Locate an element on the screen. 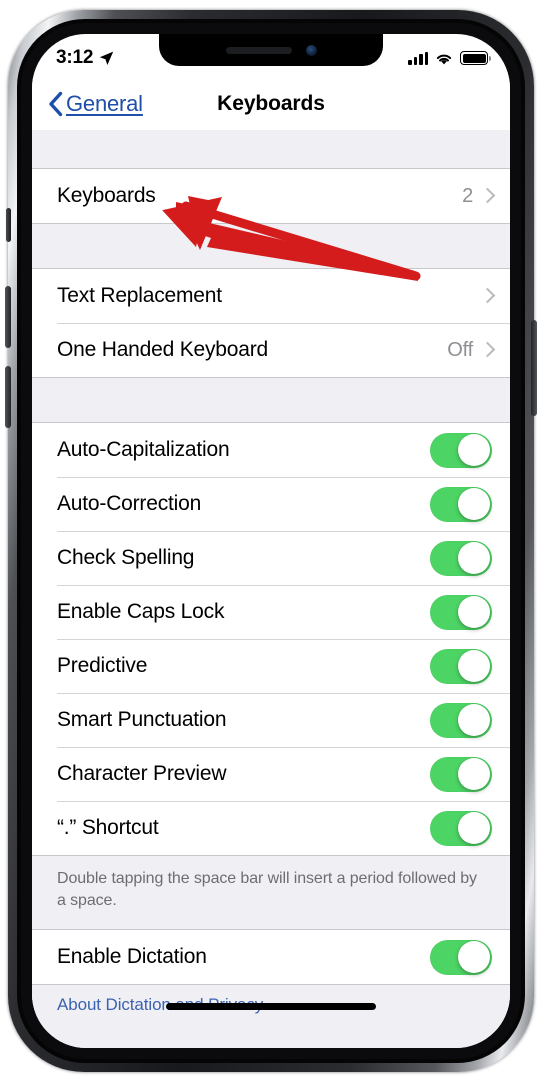  row-text-replacement: Text Replacement is located at coordinates (271, 296).